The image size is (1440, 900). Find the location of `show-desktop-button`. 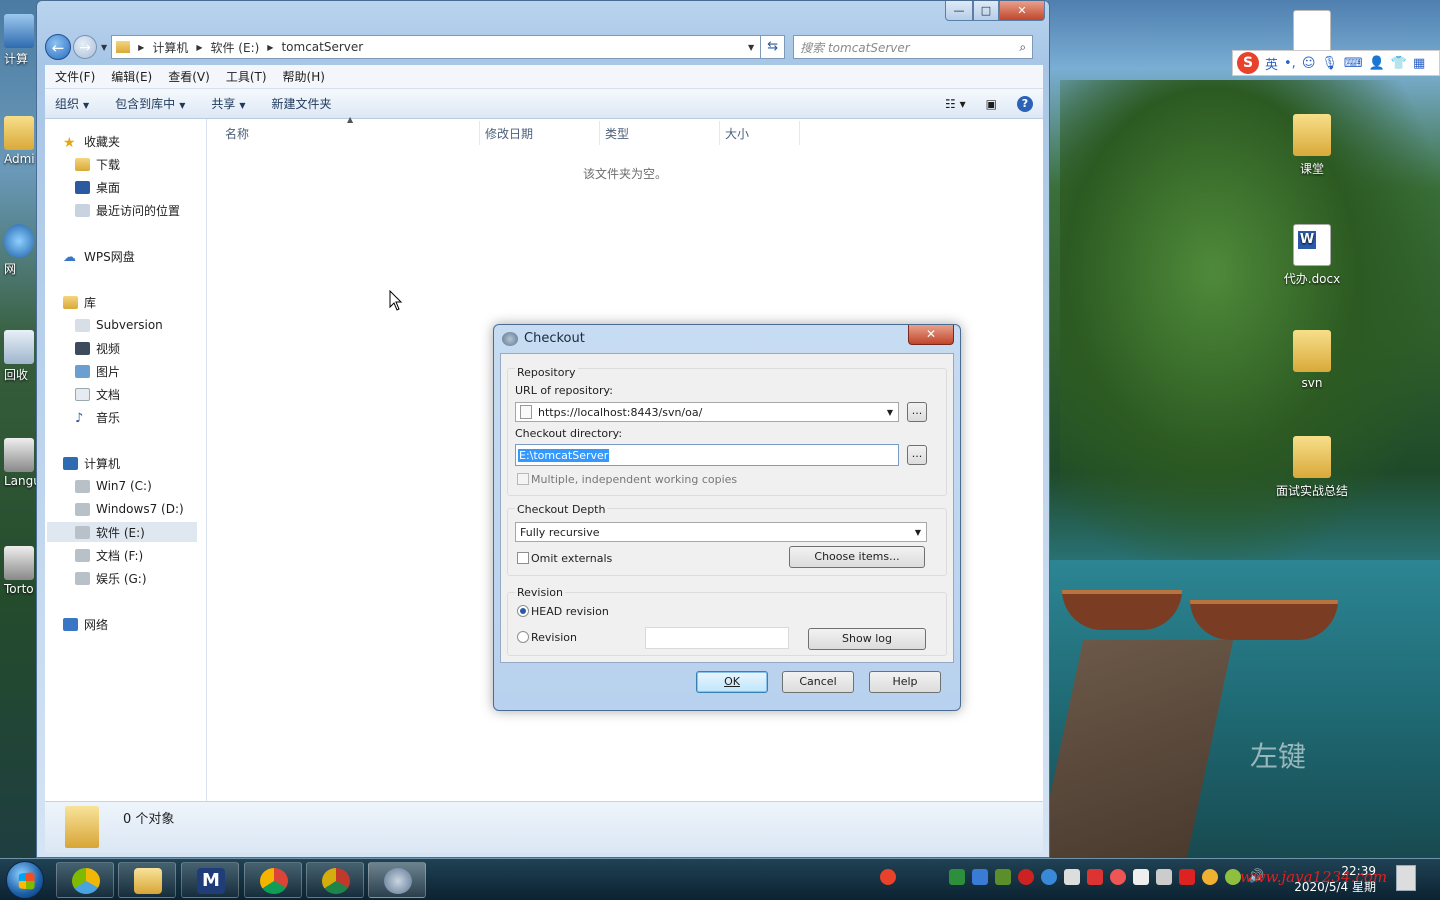

show-desktop-button is located at coordinates (1406, 878).